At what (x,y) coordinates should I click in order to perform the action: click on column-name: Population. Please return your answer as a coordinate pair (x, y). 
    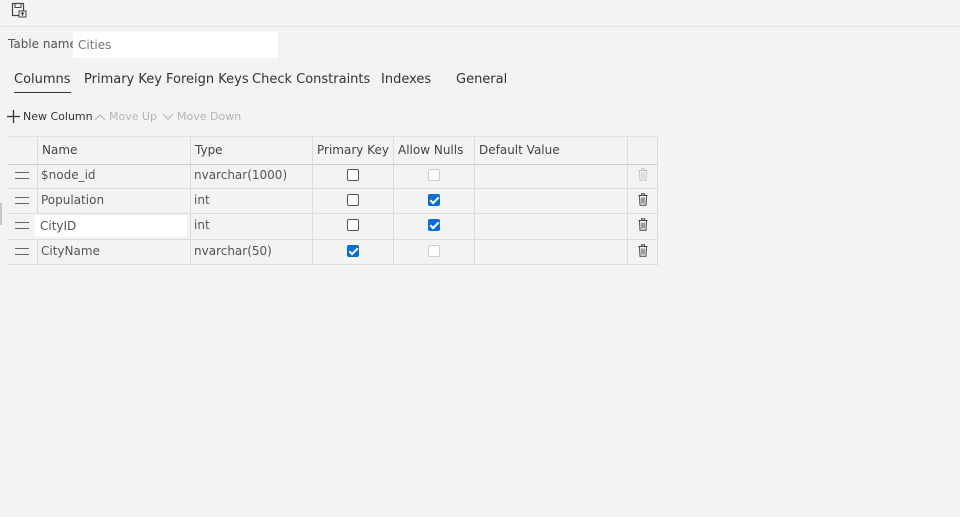
    Looking at the image, I should click on (73, 200).